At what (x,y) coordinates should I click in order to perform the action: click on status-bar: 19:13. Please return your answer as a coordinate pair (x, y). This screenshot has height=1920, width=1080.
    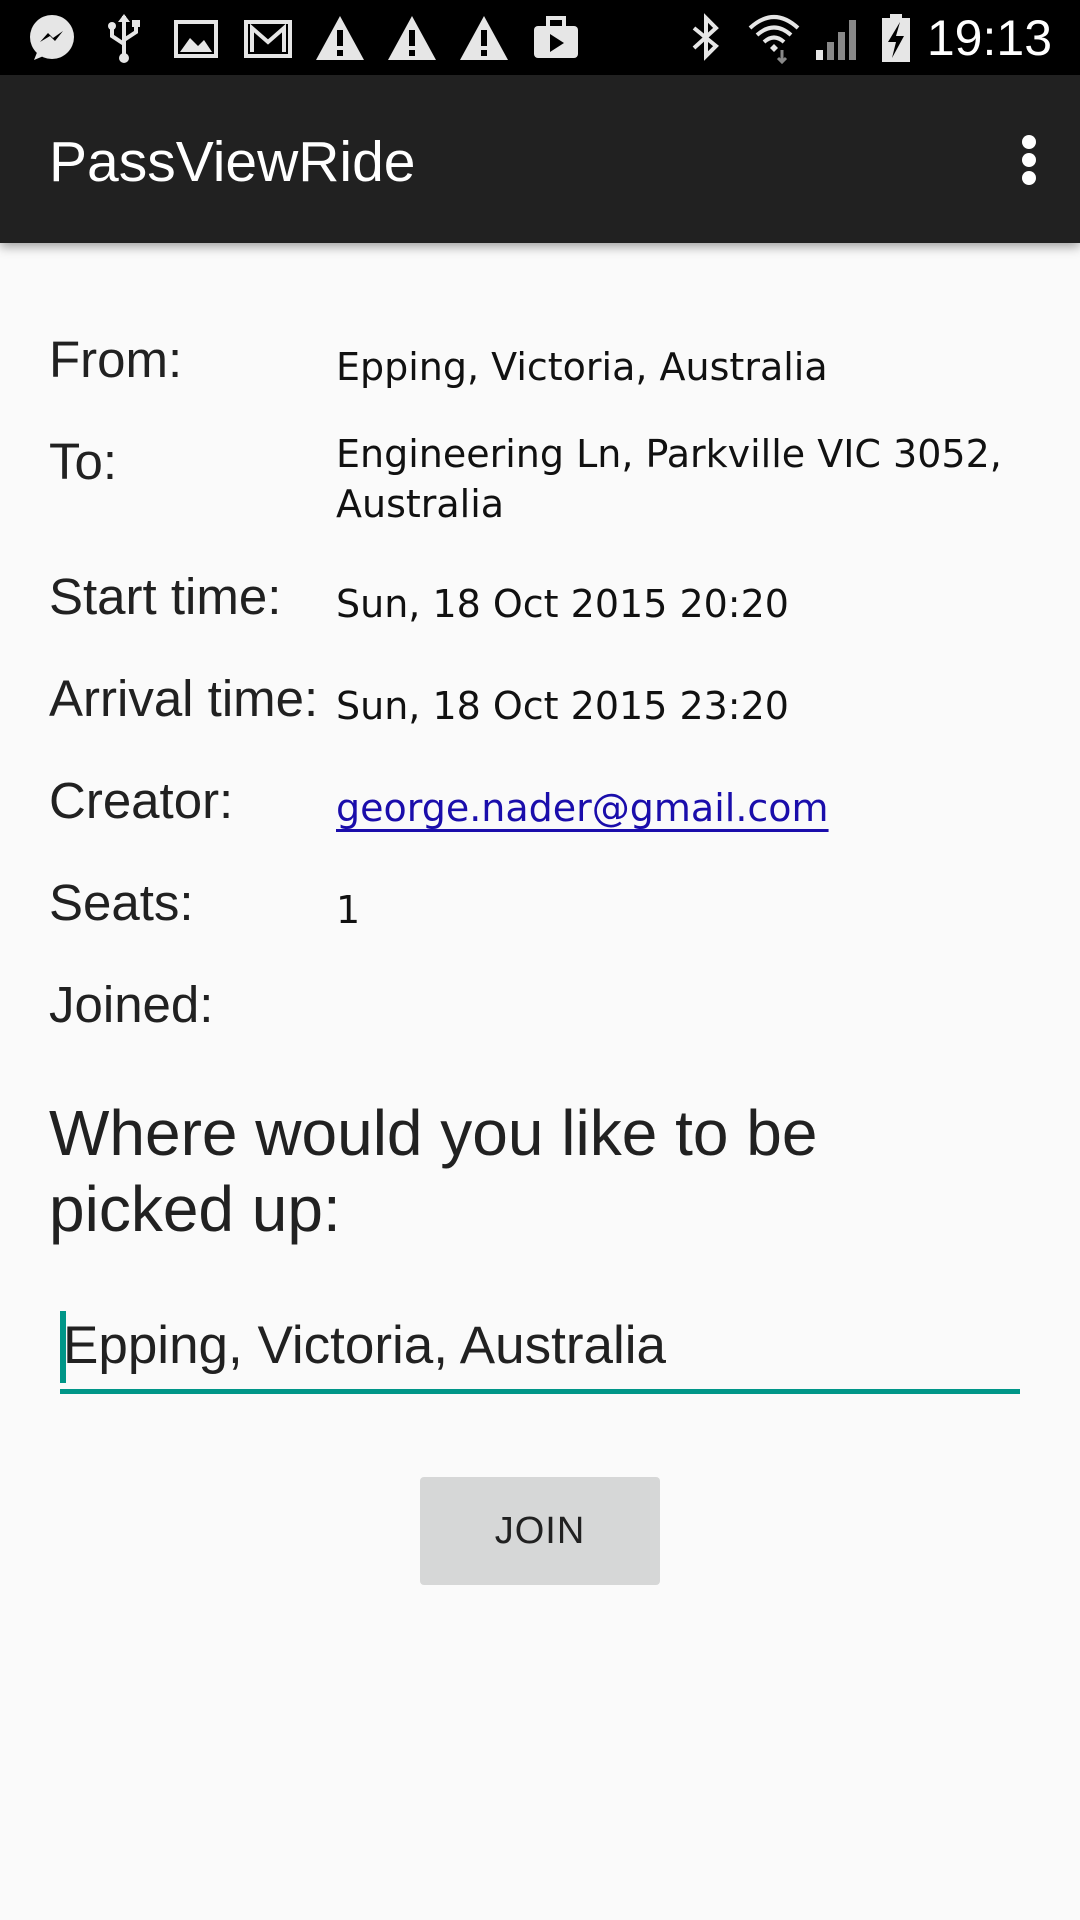
    Looking at the image, I should click on (540, 37).